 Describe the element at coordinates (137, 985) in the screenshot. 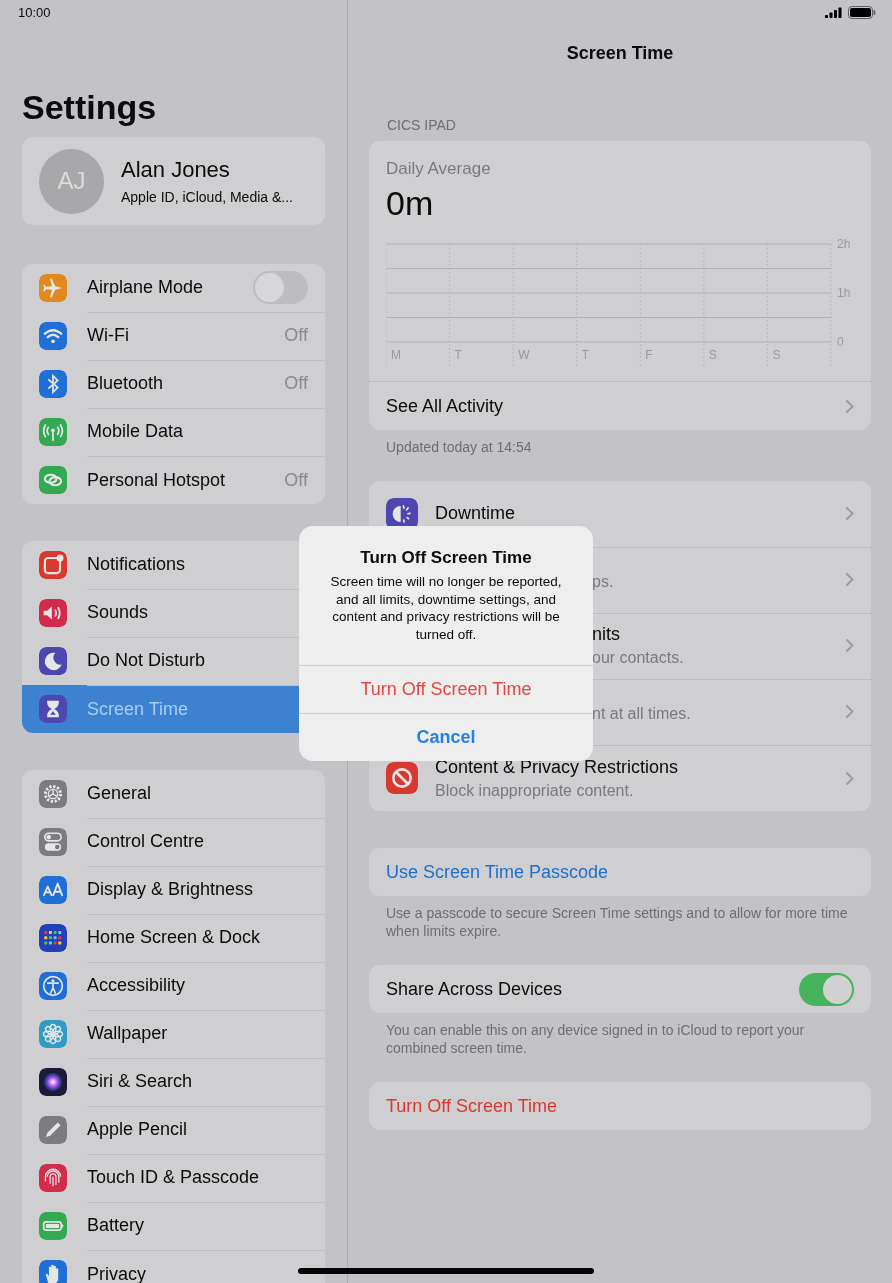

I see `item-label: Accessibility` at that location.